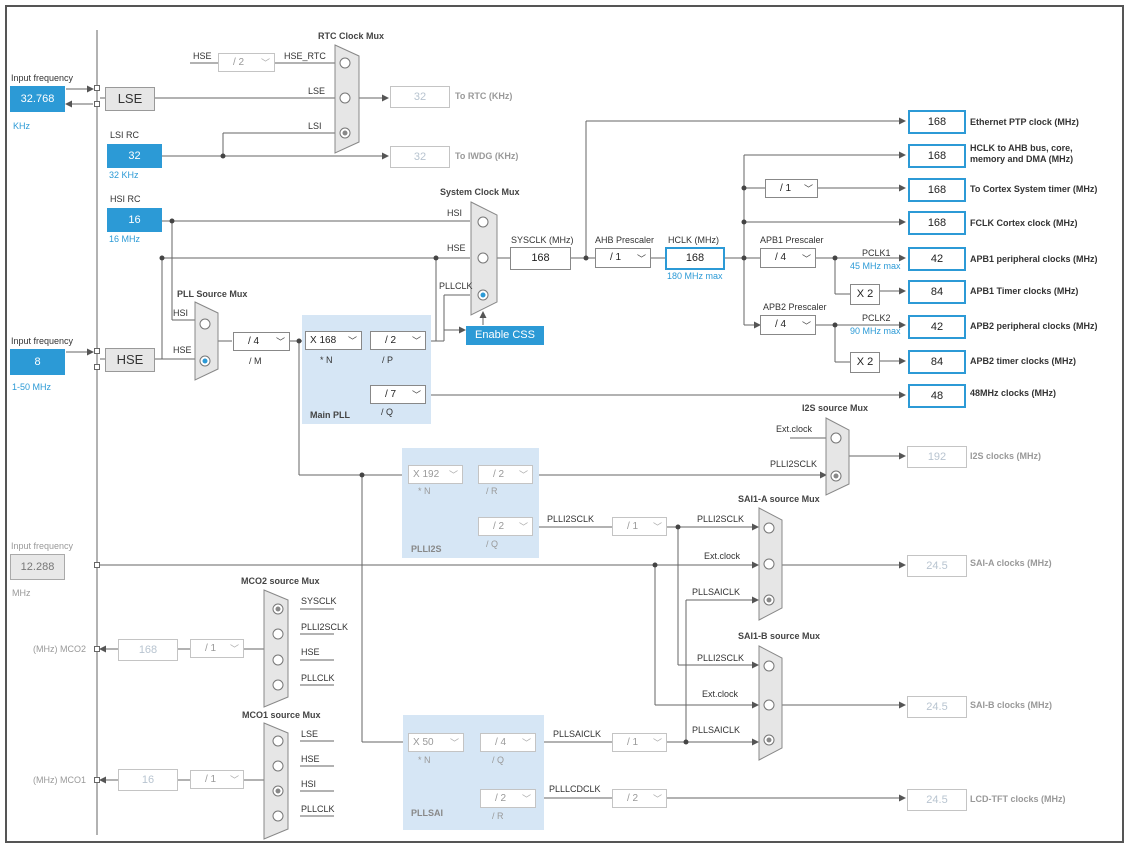  I want to click on apb1-peripheral-value: 42, so click(937, 259).